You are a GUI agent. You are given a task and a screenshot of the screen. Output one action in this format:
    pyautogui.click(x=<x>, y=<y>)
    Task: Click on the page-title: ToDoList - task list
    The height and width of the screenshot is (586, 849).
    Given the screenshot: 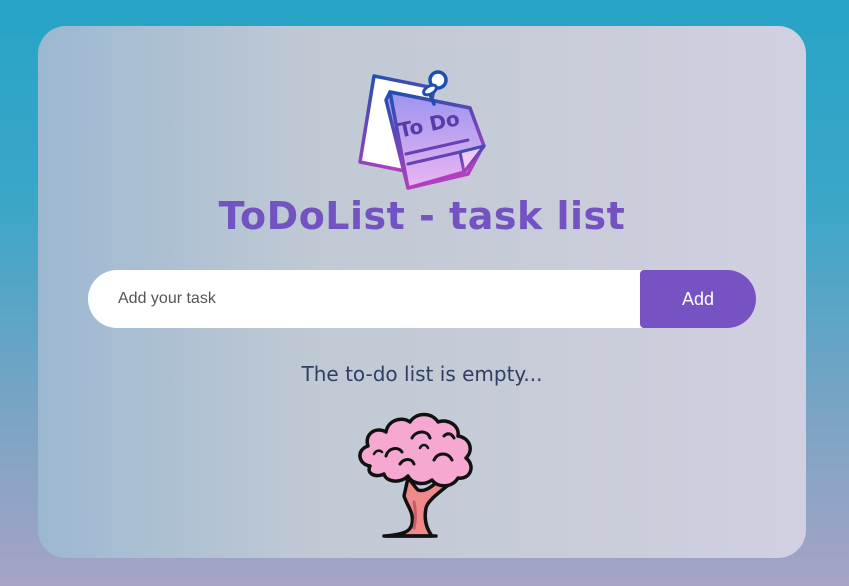 What is the action you would take?
    pyautogui.click(x=422, y=216)
    